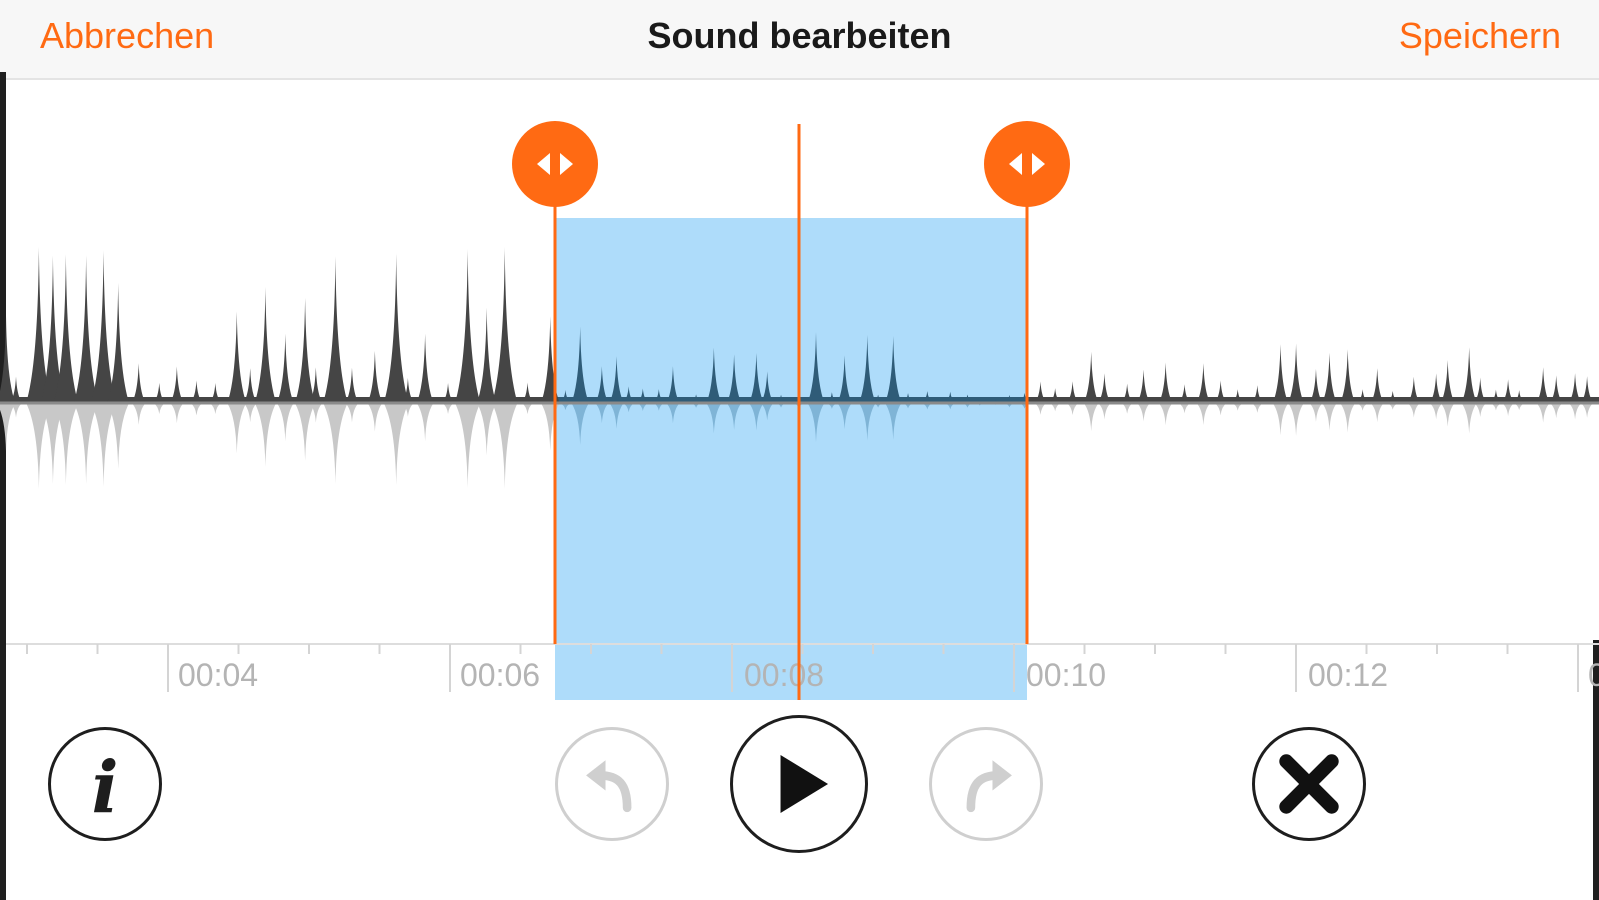 The width and height of the screenshot is (1599, 900). Describe the element at coordinates (989, 786) in the screenshot. I see `redo-icon` at that location.